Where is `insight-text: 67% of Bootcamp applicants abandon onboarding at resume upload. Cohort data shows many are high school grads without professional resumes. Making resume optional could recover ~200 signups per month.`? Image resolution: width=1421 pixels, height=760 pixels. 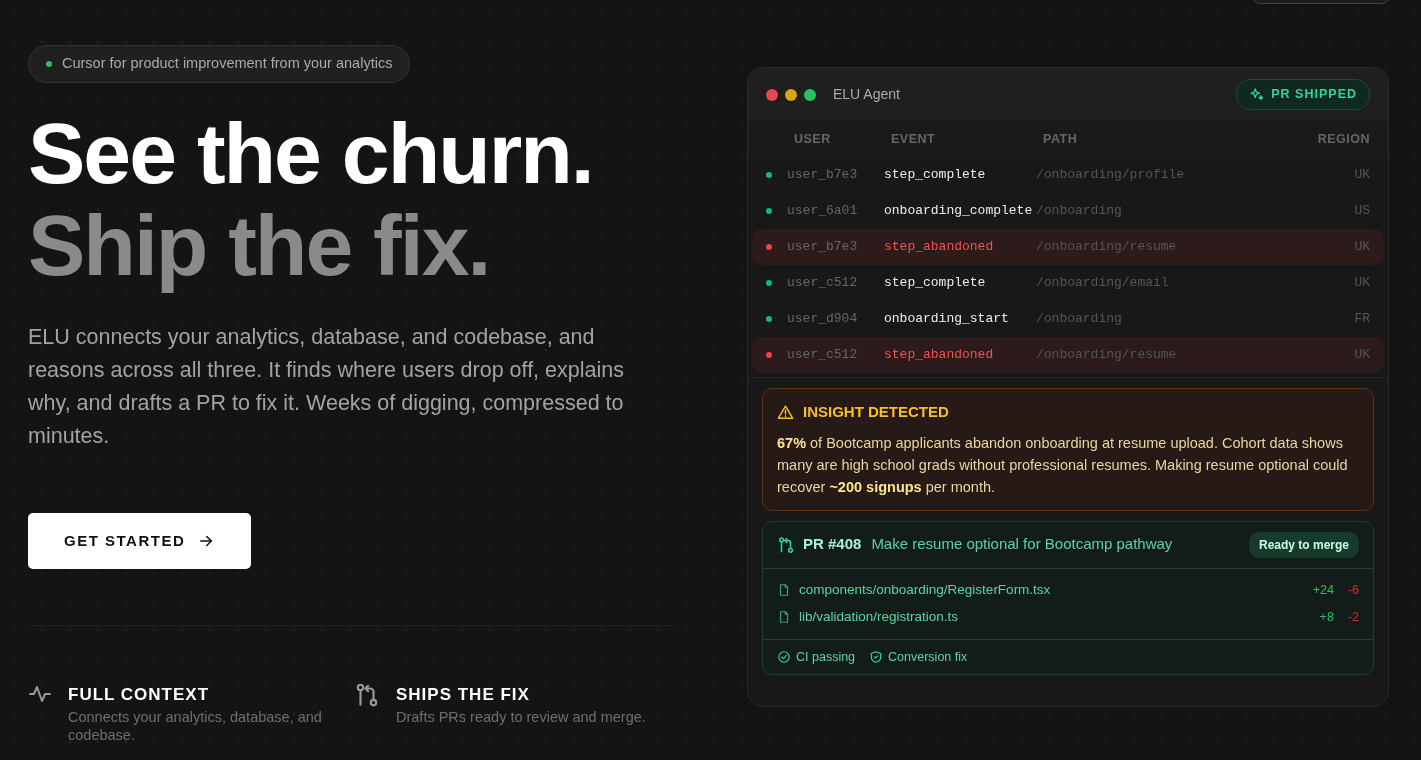
insight-text: 67% of Bootcamp applicants abandon onboarding at resume upload. Cohort data shows many are high school grads without professional resumes. Making resume optional could recover ~200 signups per month. is located at coordinates (1063, 465).